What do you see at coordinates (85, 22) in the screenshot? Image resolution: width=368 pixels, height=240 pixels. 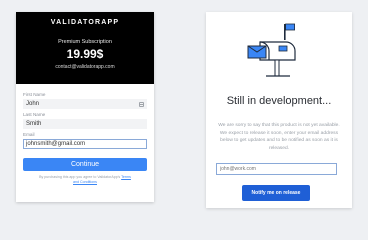 I see `brand-name: VALIDATORAPP` at bounding box center [85, 22].